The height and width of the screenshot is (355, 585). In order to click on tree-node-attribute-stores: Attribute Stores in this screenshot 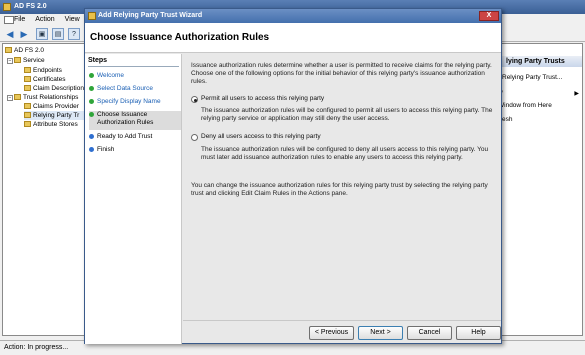, I will do `click(51, 124)`.